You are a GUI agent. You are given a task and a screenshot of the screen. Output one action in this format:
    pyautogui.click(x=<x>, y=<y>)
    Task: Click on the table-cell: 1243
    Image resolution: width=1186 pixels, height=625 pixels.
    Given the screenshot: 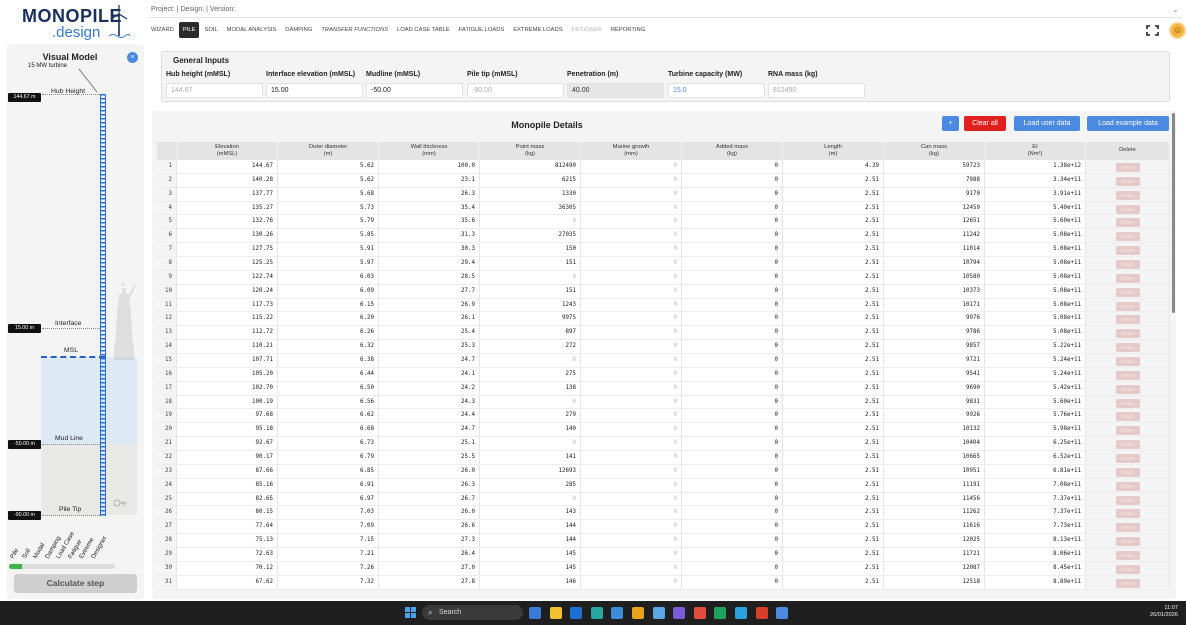 What is the action you would take?
    pyautogui.click(x=530, y=305)
    